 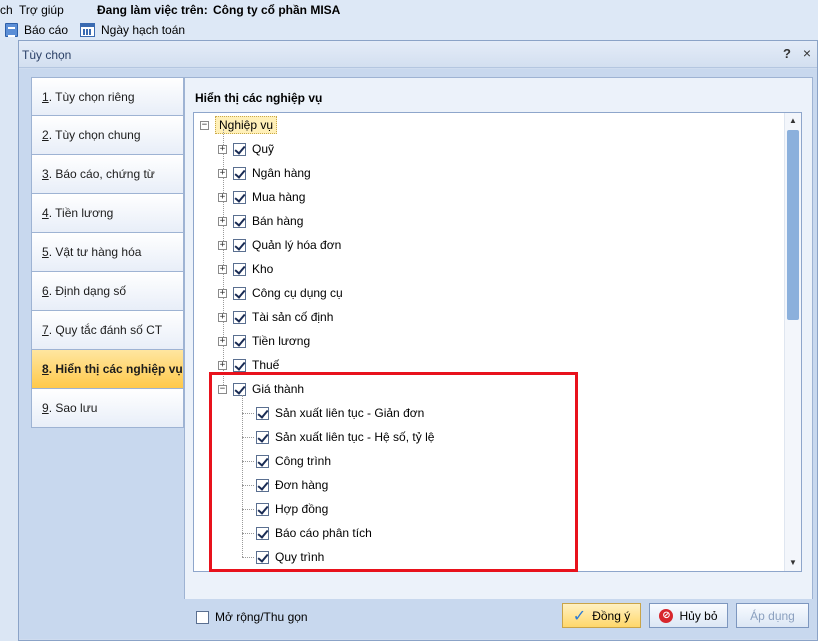 I want to click on ok-button: ✓ Đồng ý, so click(x=601, y=615).